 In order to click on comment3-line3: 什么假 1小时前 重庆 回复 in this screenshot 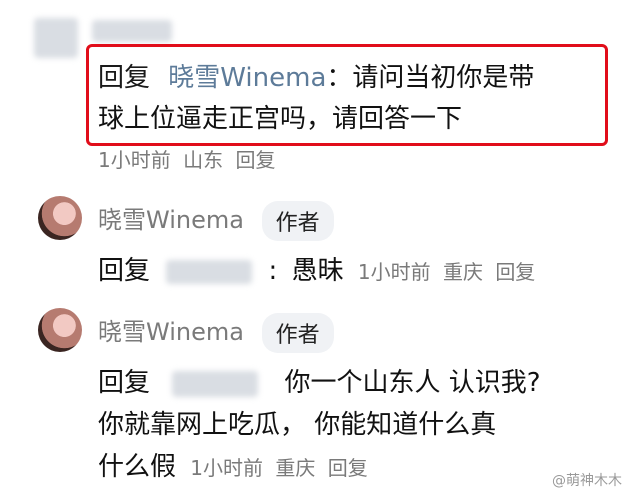, I will do `click(233, 464)`.